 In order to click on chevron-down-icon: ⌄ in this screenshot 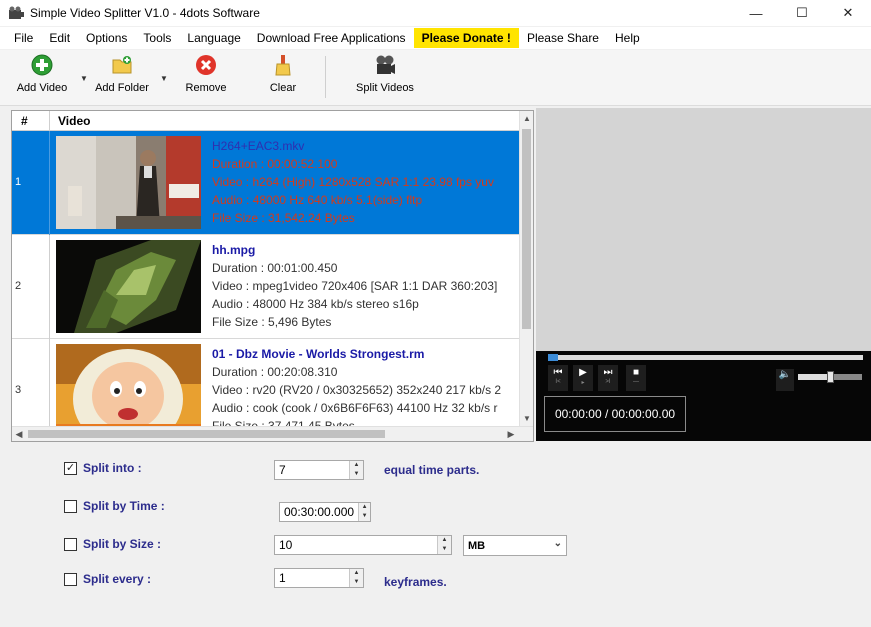, I will do `click(557, 543)`.